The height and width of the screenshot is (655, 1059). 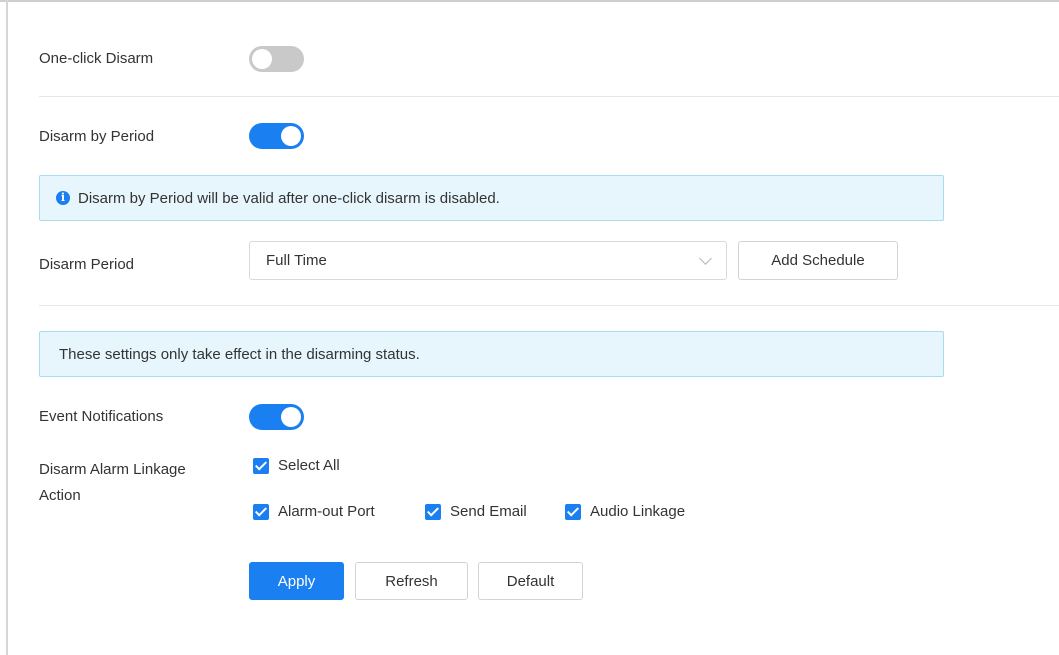 What do you see at coordinates (97, 136) in the screenshot?
I see `disarm-by-period-label: Disarm by Period` at bounding box center [97, 136].